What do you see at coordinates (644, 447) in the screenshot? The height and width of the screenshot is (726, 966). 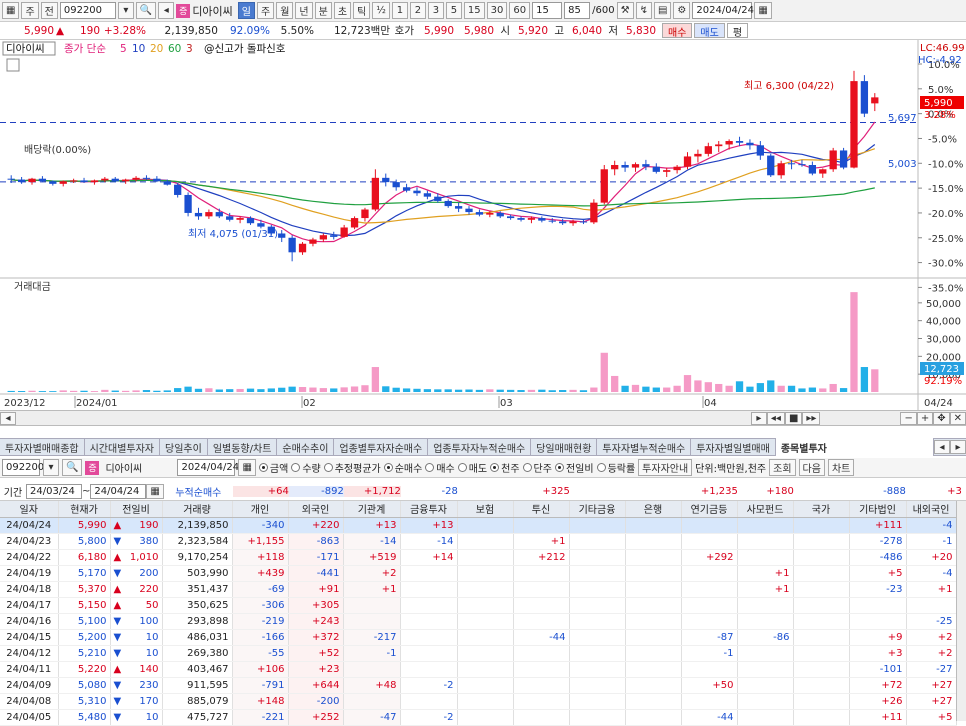 I see `tab-investor-cum: 투자자별누적순매수` at bounding box center [644, 447].